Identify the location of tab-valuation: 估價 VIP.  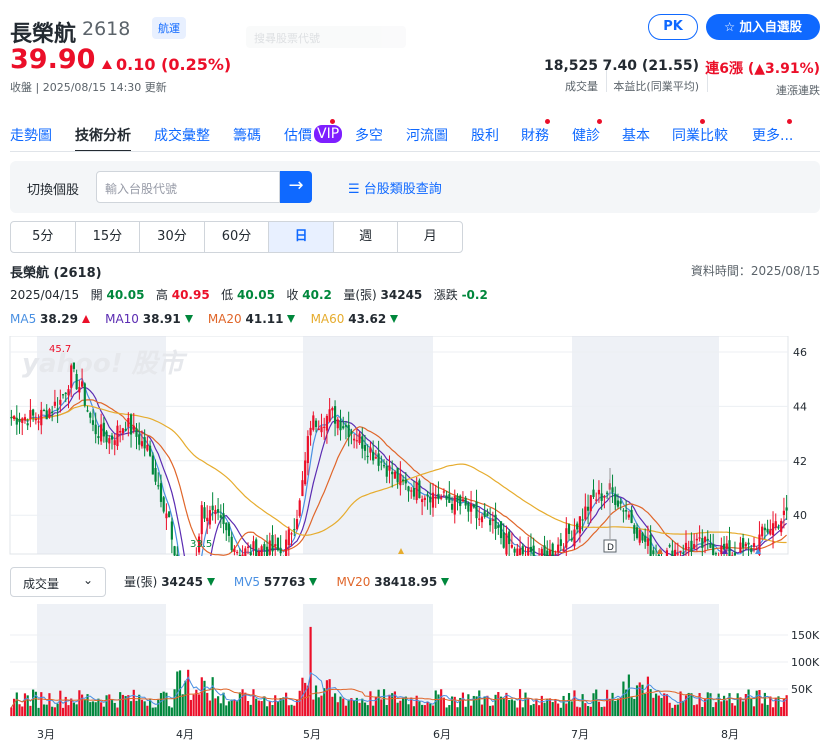
(313, 135).